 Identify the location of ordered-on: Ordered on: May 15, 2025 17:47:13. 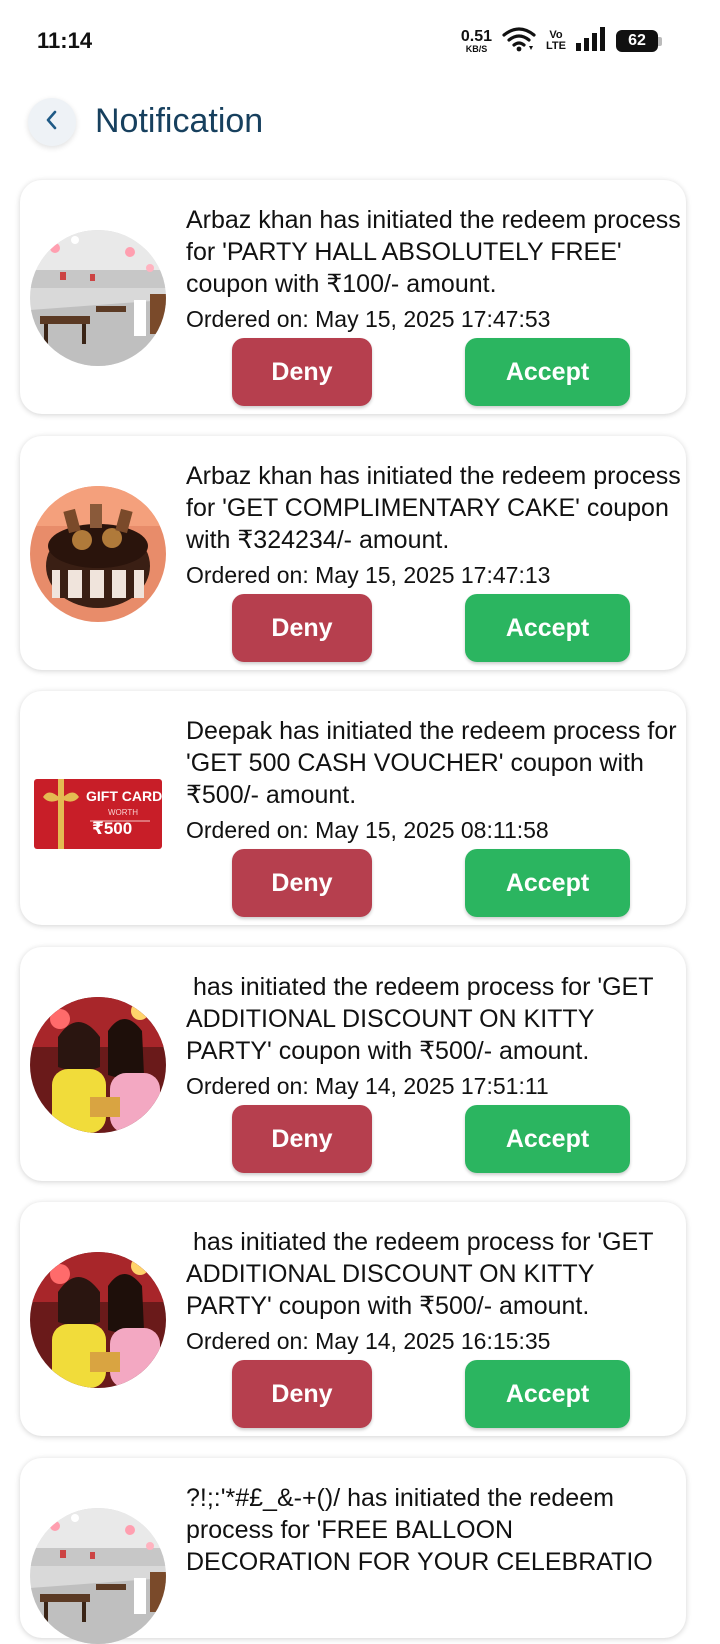
(368, 575).